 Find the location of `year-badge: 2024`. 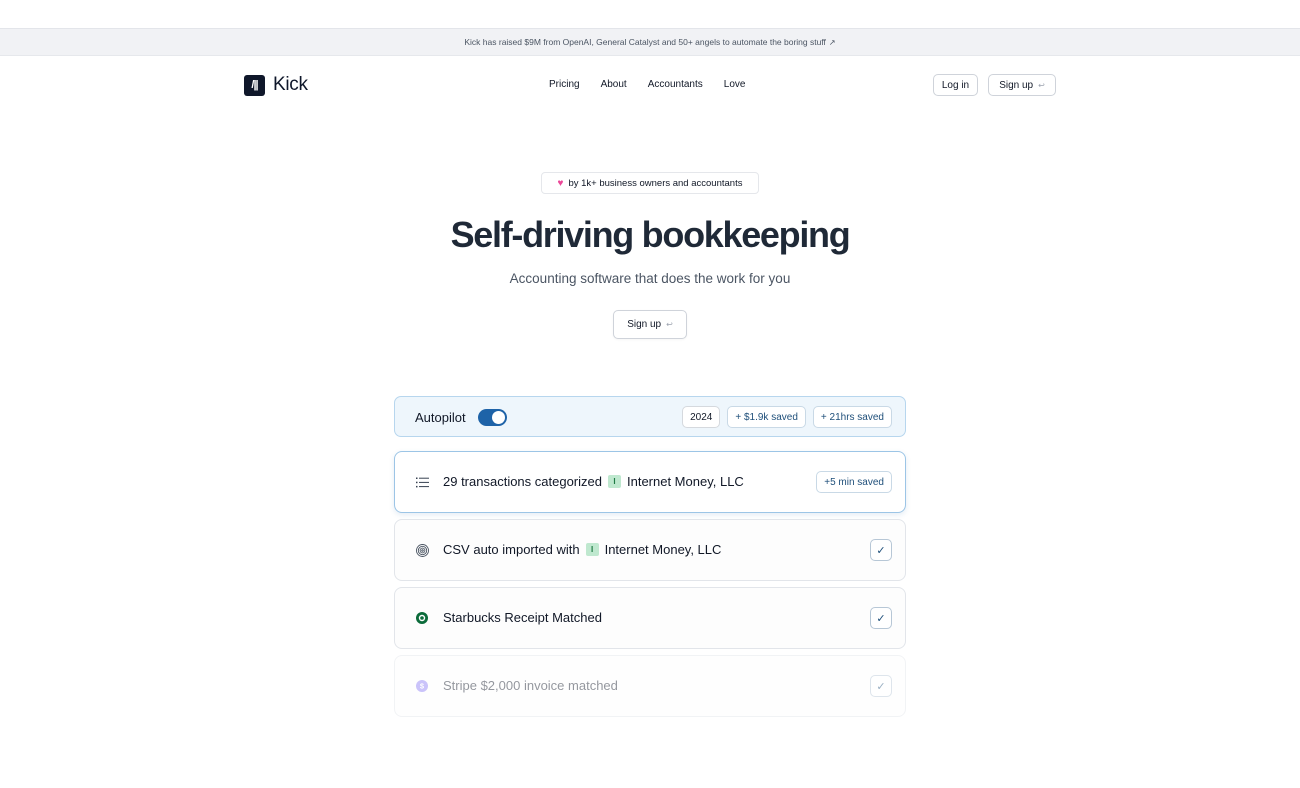

year-badge: 2024 is located at coordinates (701, 417).